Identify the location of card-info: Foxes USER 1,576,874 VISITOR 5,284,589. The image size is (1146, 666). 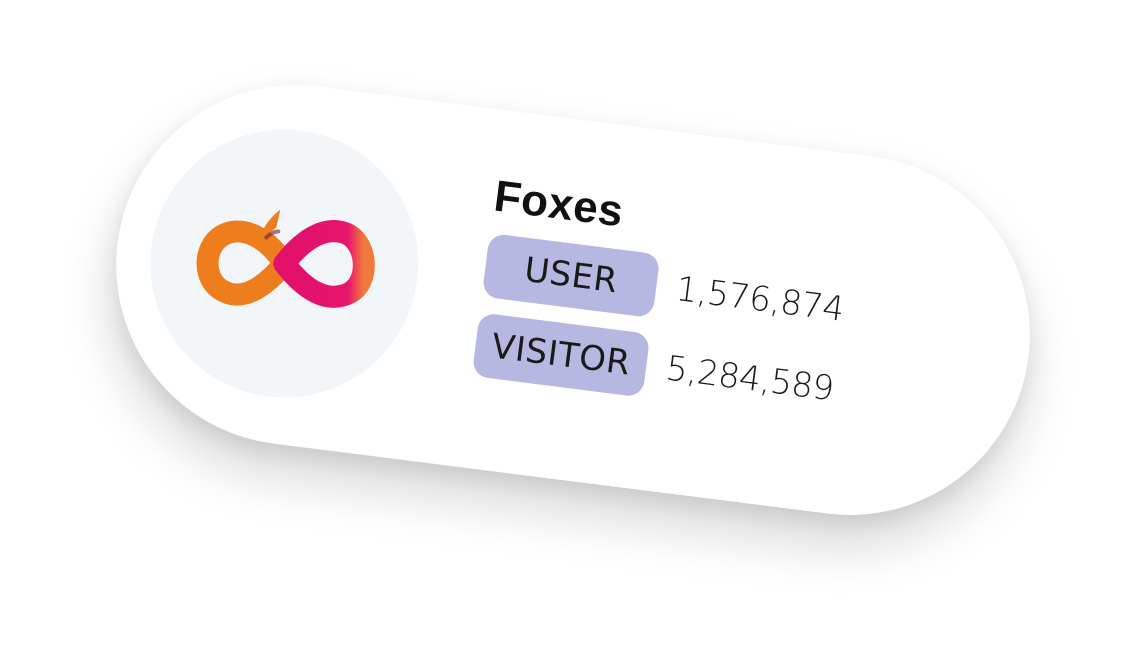
(663, 304).